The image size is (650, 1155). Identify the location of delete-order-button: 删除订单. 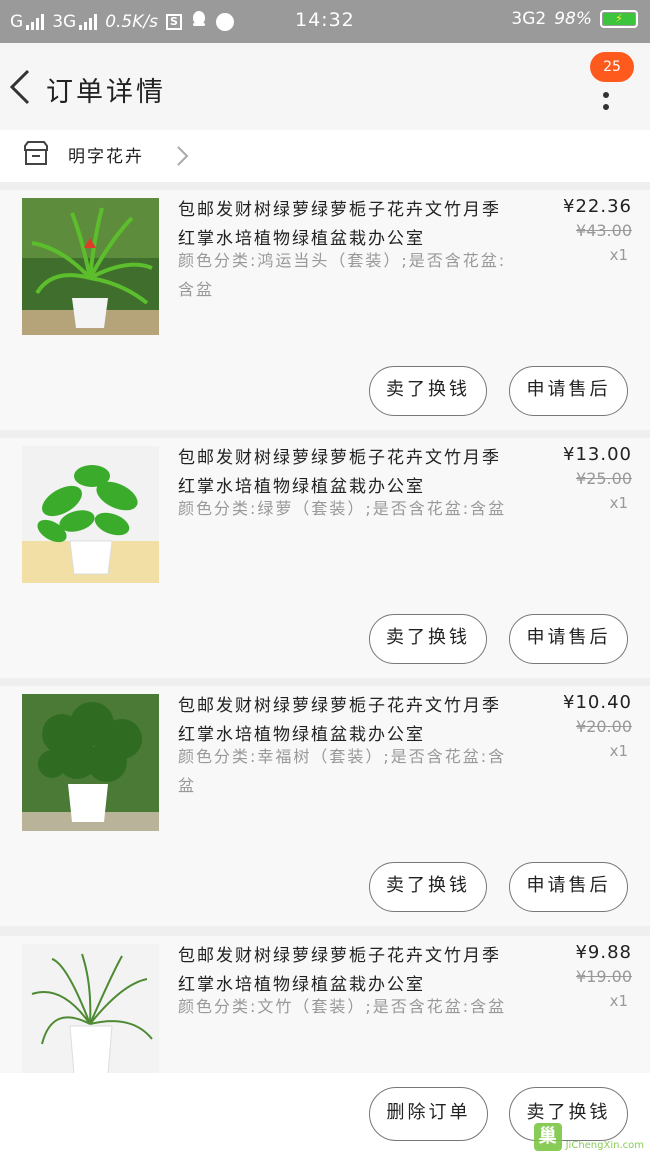
(428, 1114).